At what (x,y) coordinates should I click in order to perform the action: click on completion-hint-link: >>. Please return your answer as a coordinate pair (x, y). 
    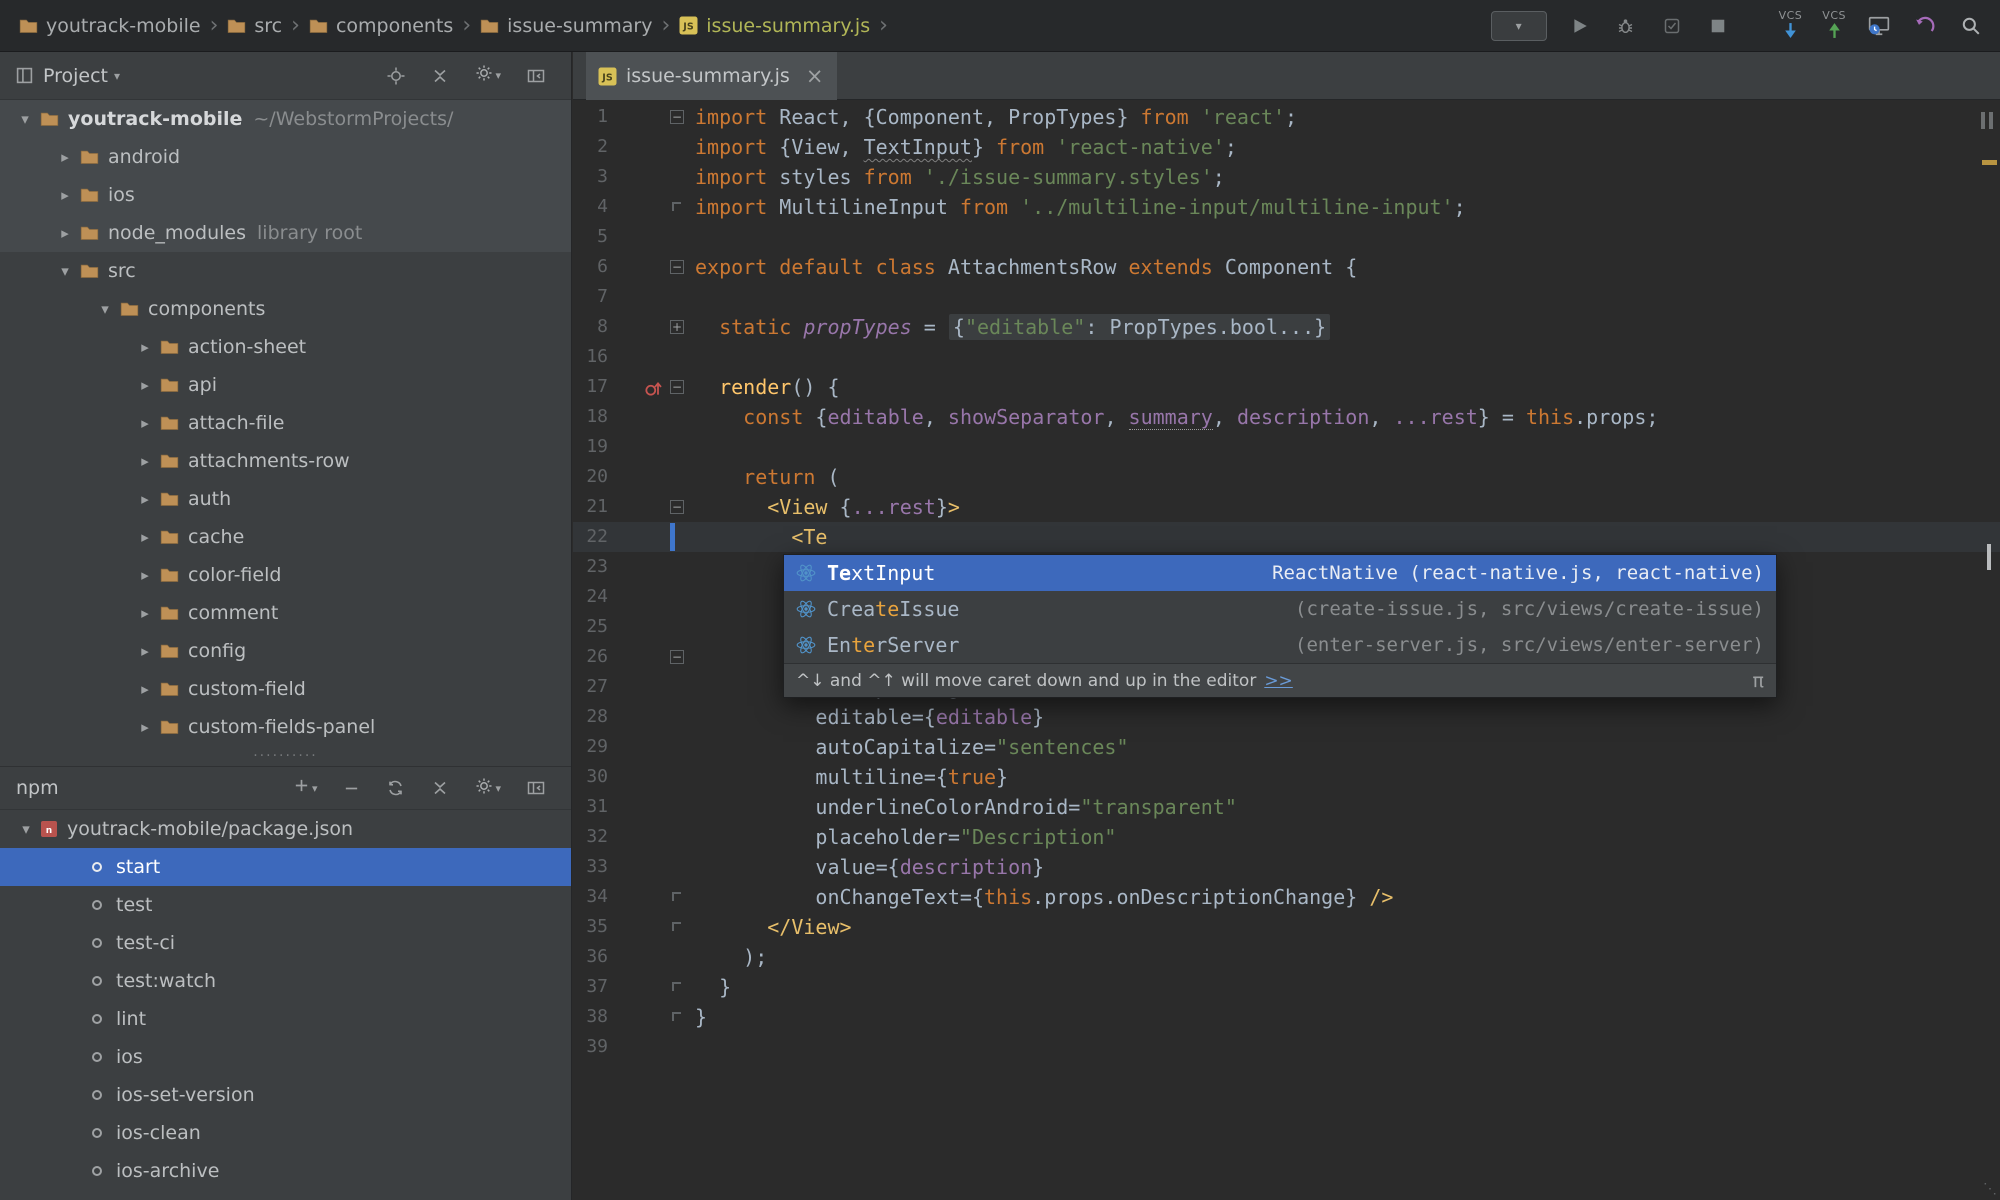
    Looking at the image, I should click on (1278, 681).